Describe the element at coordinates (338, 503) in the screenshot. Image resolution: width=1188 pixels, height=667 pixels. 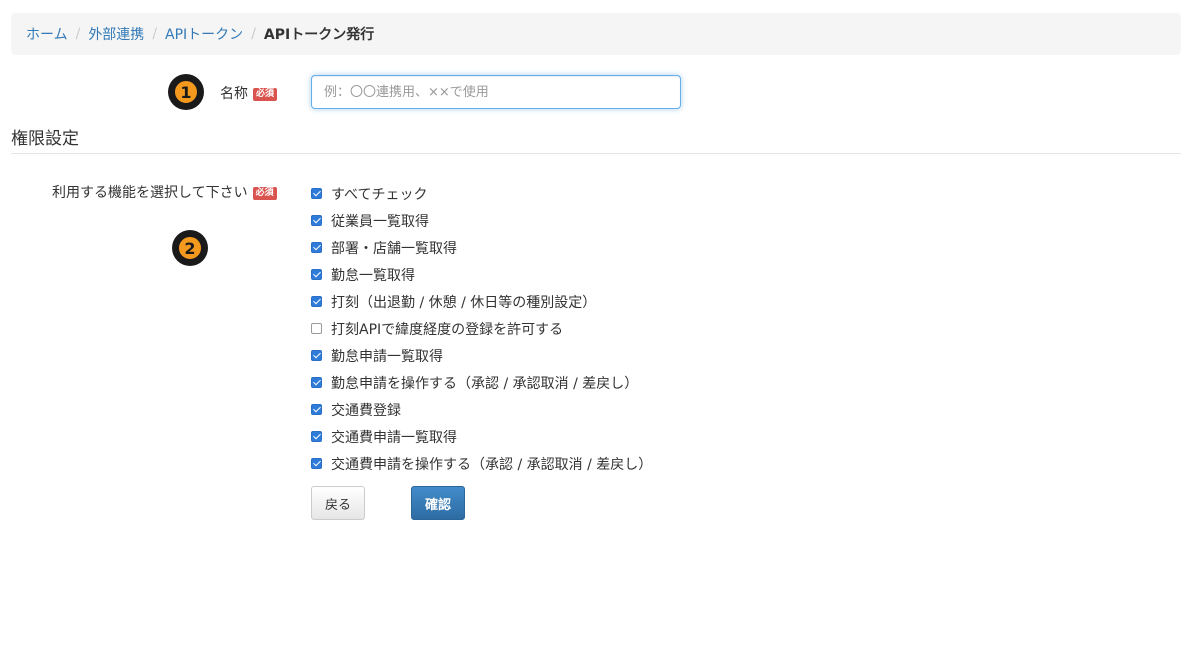
I see `back-button: 戻る` at that location.